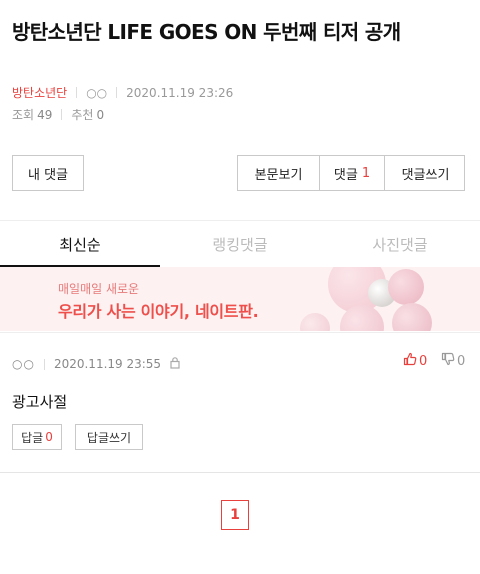  I want to click on post-author: ○○, so click(96, 93).